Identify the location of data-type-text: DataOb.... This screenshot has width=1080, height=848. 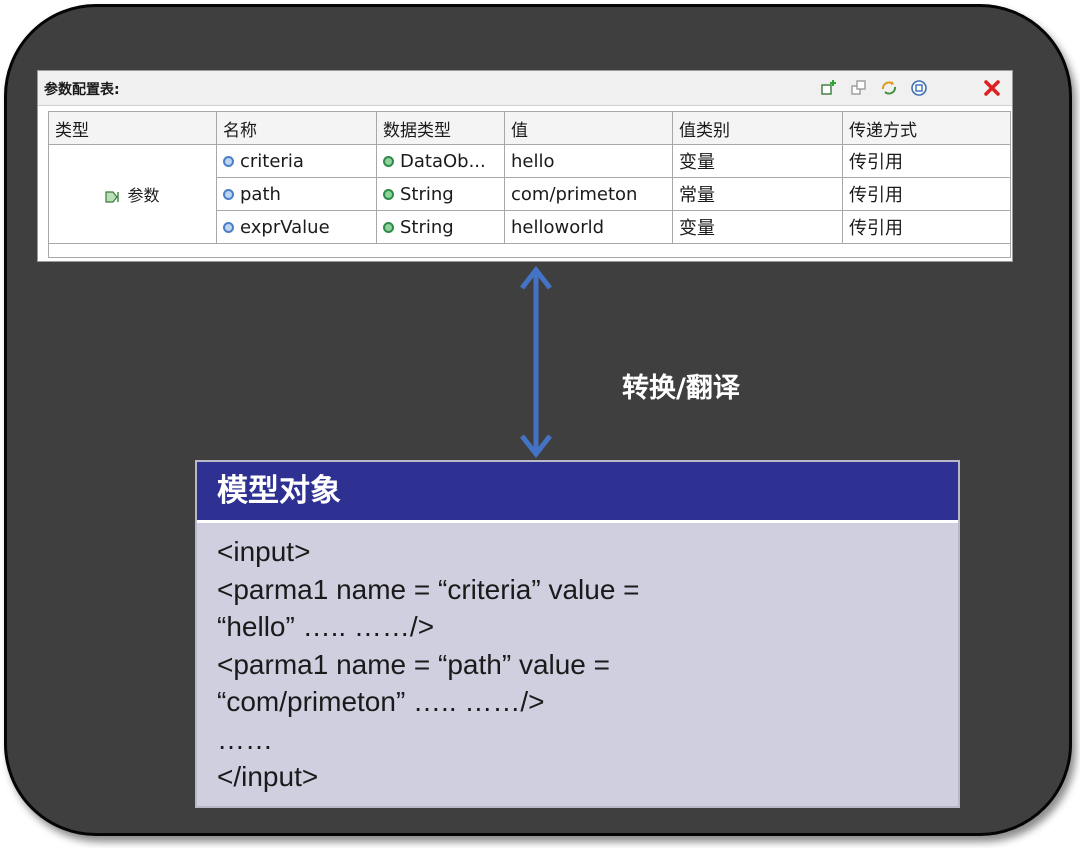
(443, 161).